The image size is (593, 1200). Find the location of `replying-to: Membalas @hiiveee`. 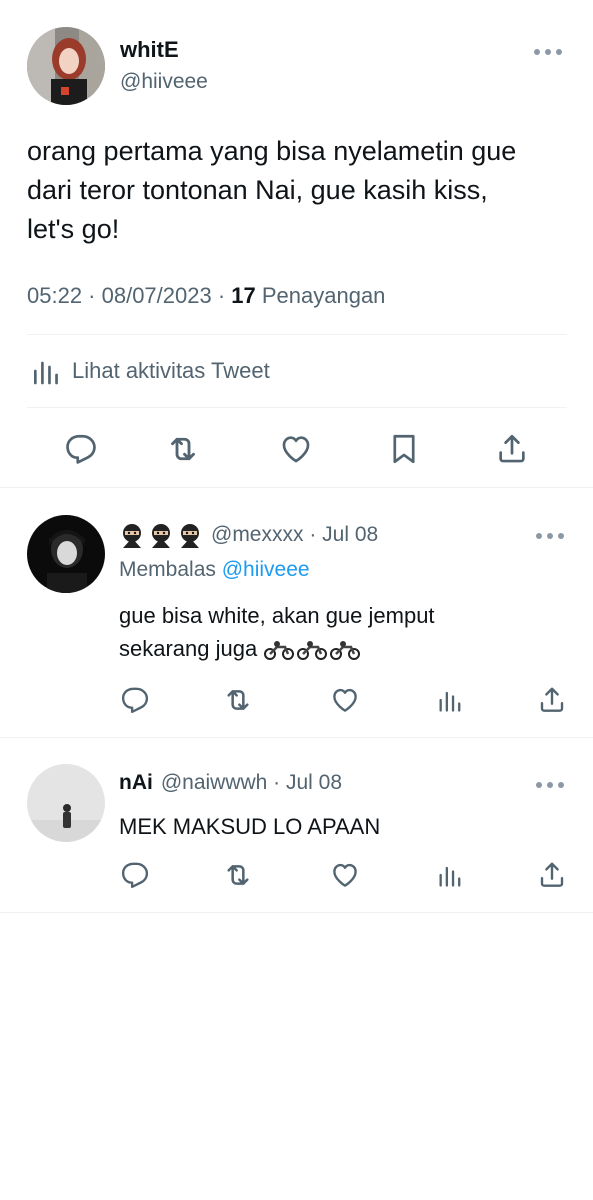

replying-to: Membalas @hiiveee is located at coordinates (214, 570).